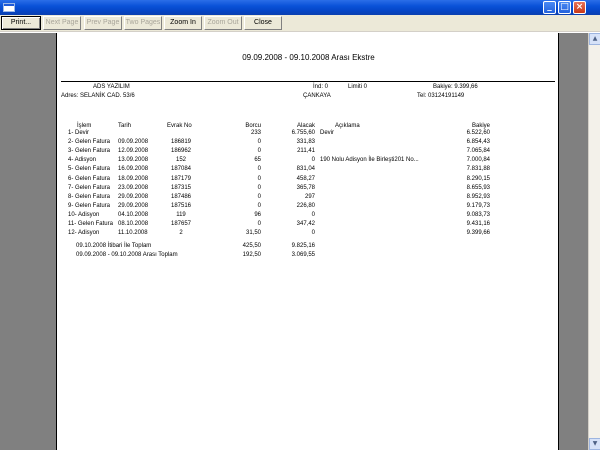 The height and width of the screenshot is (450, 600). Describe the element at coordinates (327, 133) in the screenshot. I see `cell-aciklama: Devir` at that location.